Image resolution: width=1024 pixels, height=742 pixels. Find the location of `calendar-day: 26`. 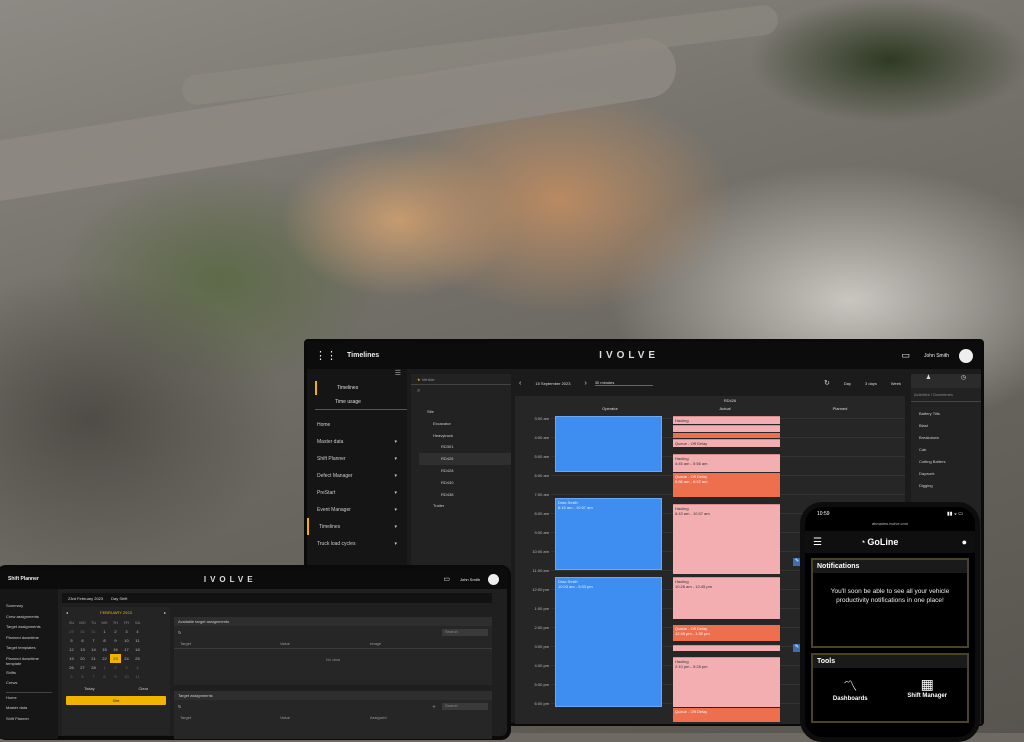

calendar-day: 26 is located at coordinates (71, 667).